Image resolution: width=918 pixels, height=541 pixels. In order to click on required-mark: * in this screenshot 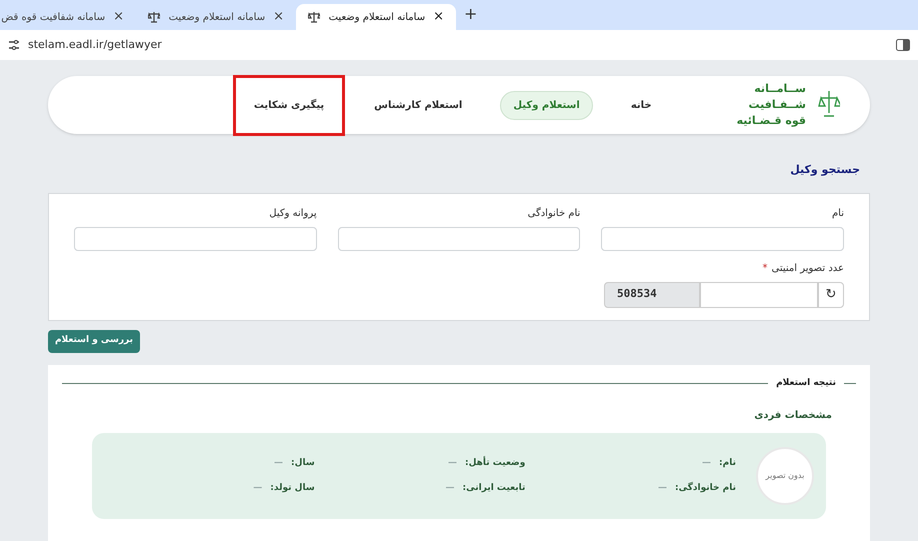, I will do `click(765, 268)`.